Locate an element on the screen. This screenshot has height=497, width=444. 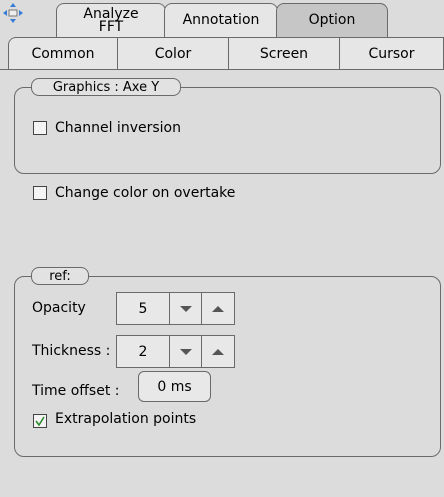
move-handle-icon is located at coordinates (13, 13).